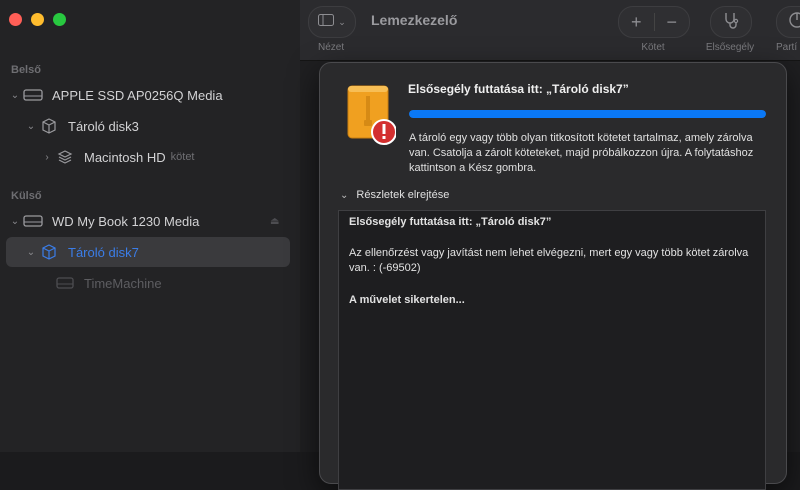  Describe the element at coordinates (450, 222) in the screenshot. I see `log-line-title: Elsősegély futtatása itt: „Tároló disk7”` at that location.